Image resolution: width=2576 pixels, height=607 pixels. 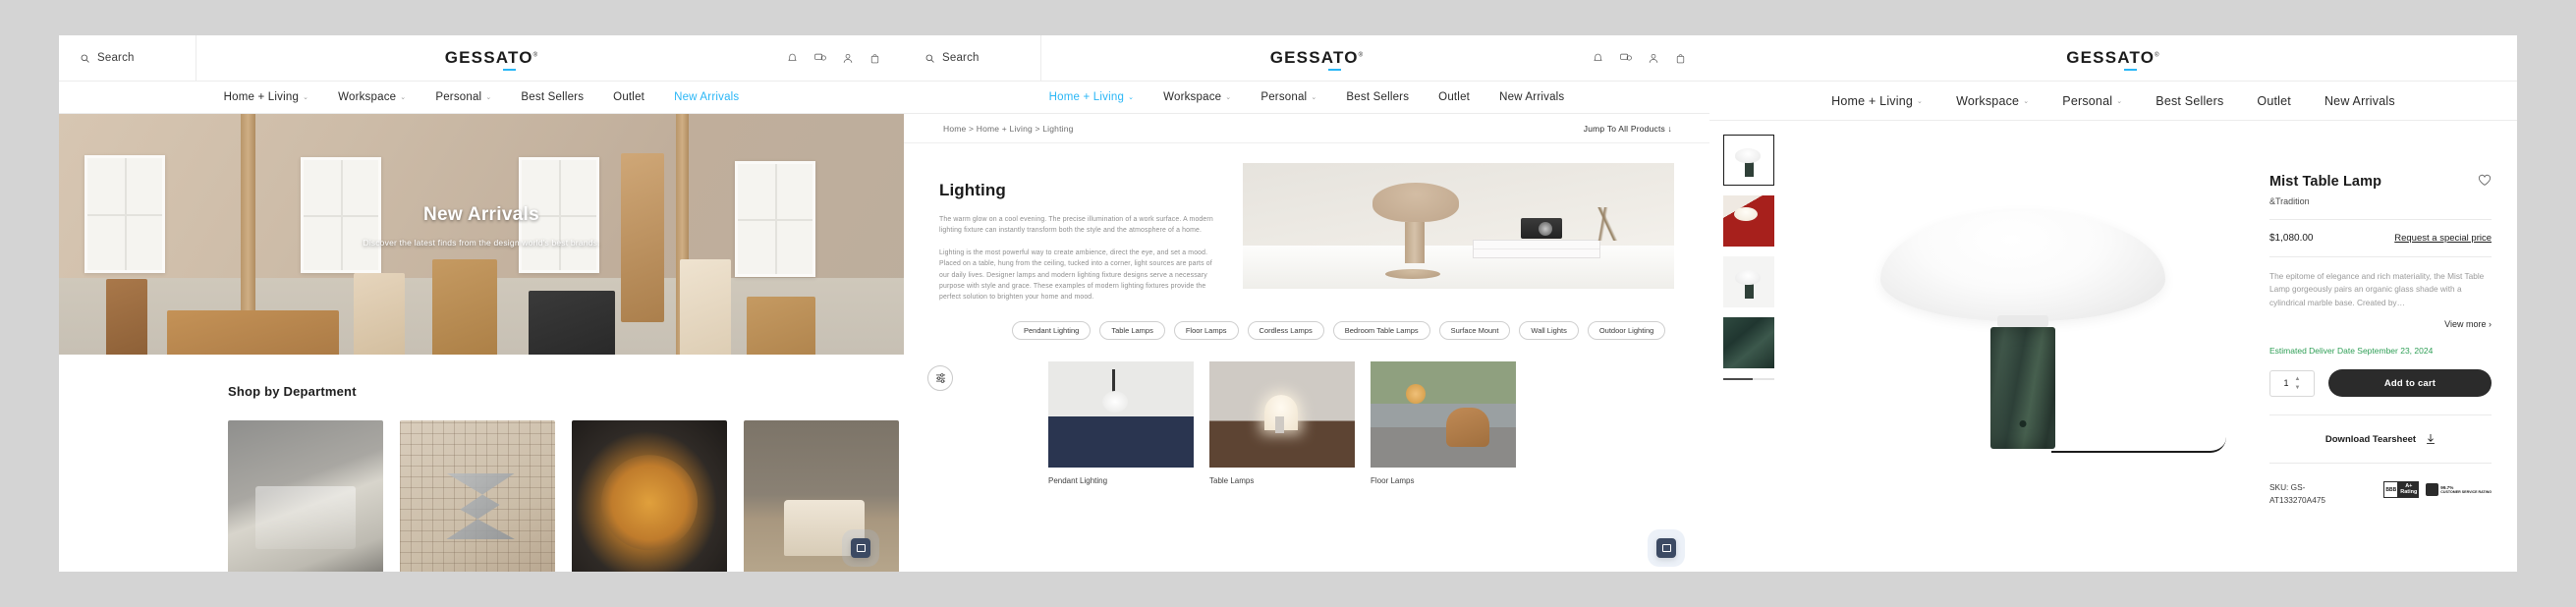 What do you see at coordinates (1206, 330) in the screenshot?
I see `chip-floor-lamps: Floor Lamps` at bounding box center [1206, 330].